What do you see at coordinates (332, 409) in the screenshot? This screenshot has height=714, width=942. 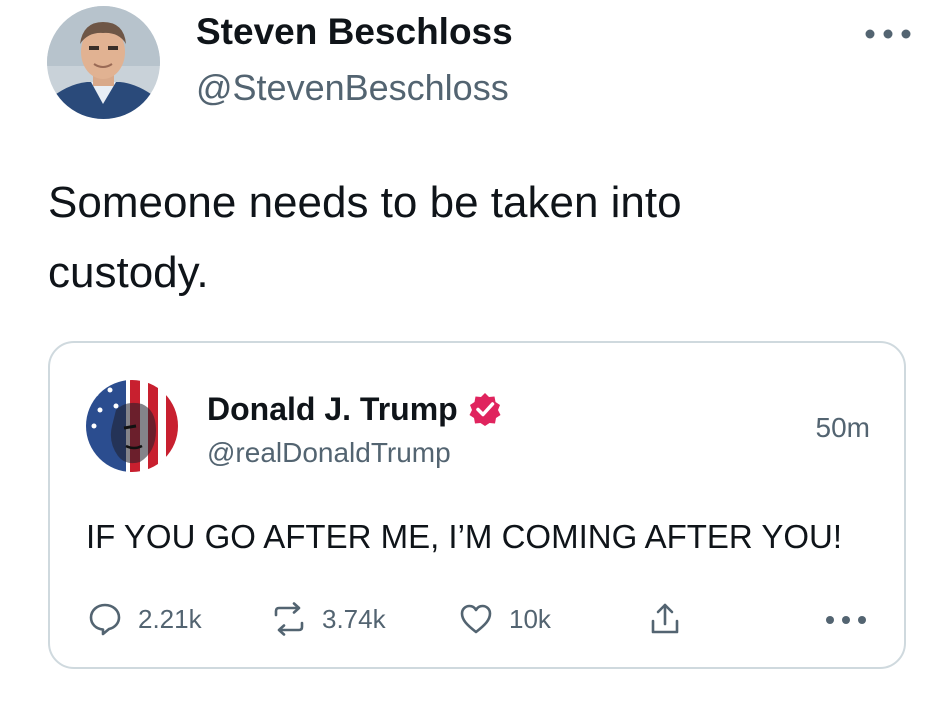 I see `quoted-author-name: Donald J. Trump` at bounding box center [332, 409].